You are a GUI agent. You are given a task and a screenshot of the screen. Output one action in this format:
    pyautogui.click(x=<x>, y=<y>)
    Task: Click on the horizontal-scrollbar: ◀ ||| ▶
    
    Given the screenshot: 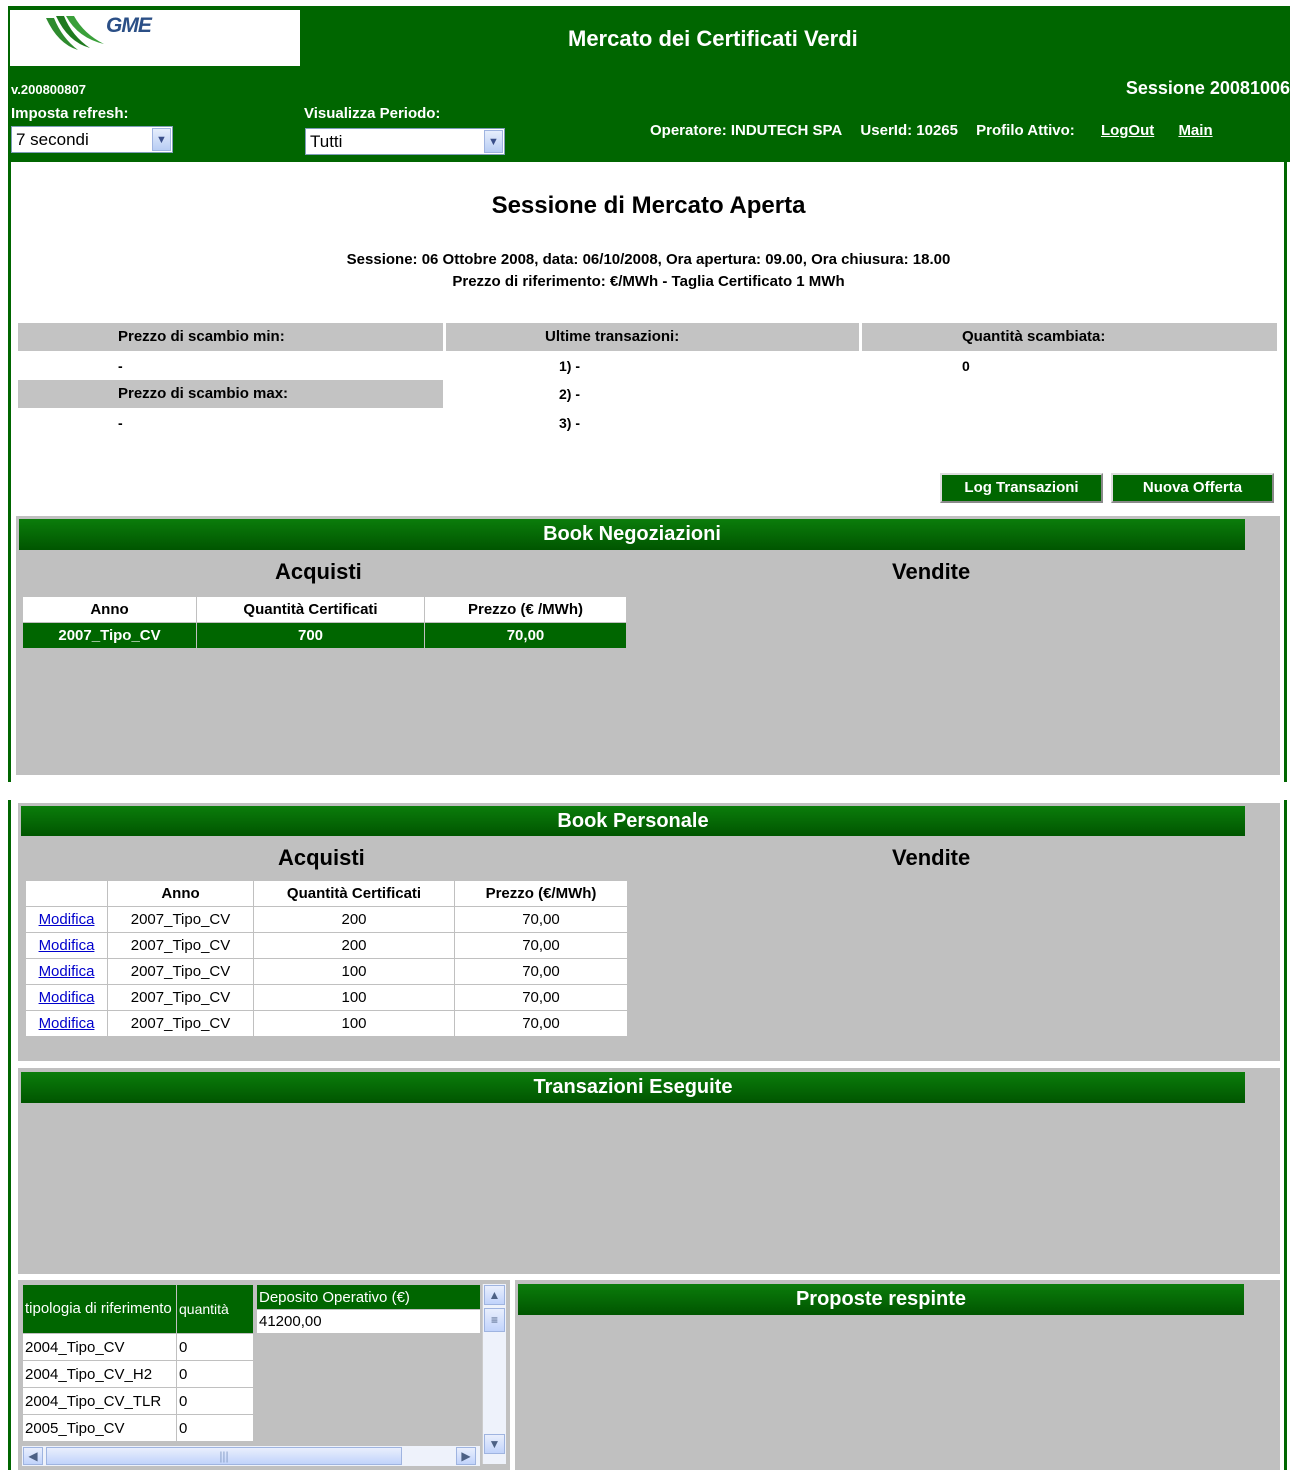 What is the action you would take?
    pyautogui.click(x=251, y=1456)
    